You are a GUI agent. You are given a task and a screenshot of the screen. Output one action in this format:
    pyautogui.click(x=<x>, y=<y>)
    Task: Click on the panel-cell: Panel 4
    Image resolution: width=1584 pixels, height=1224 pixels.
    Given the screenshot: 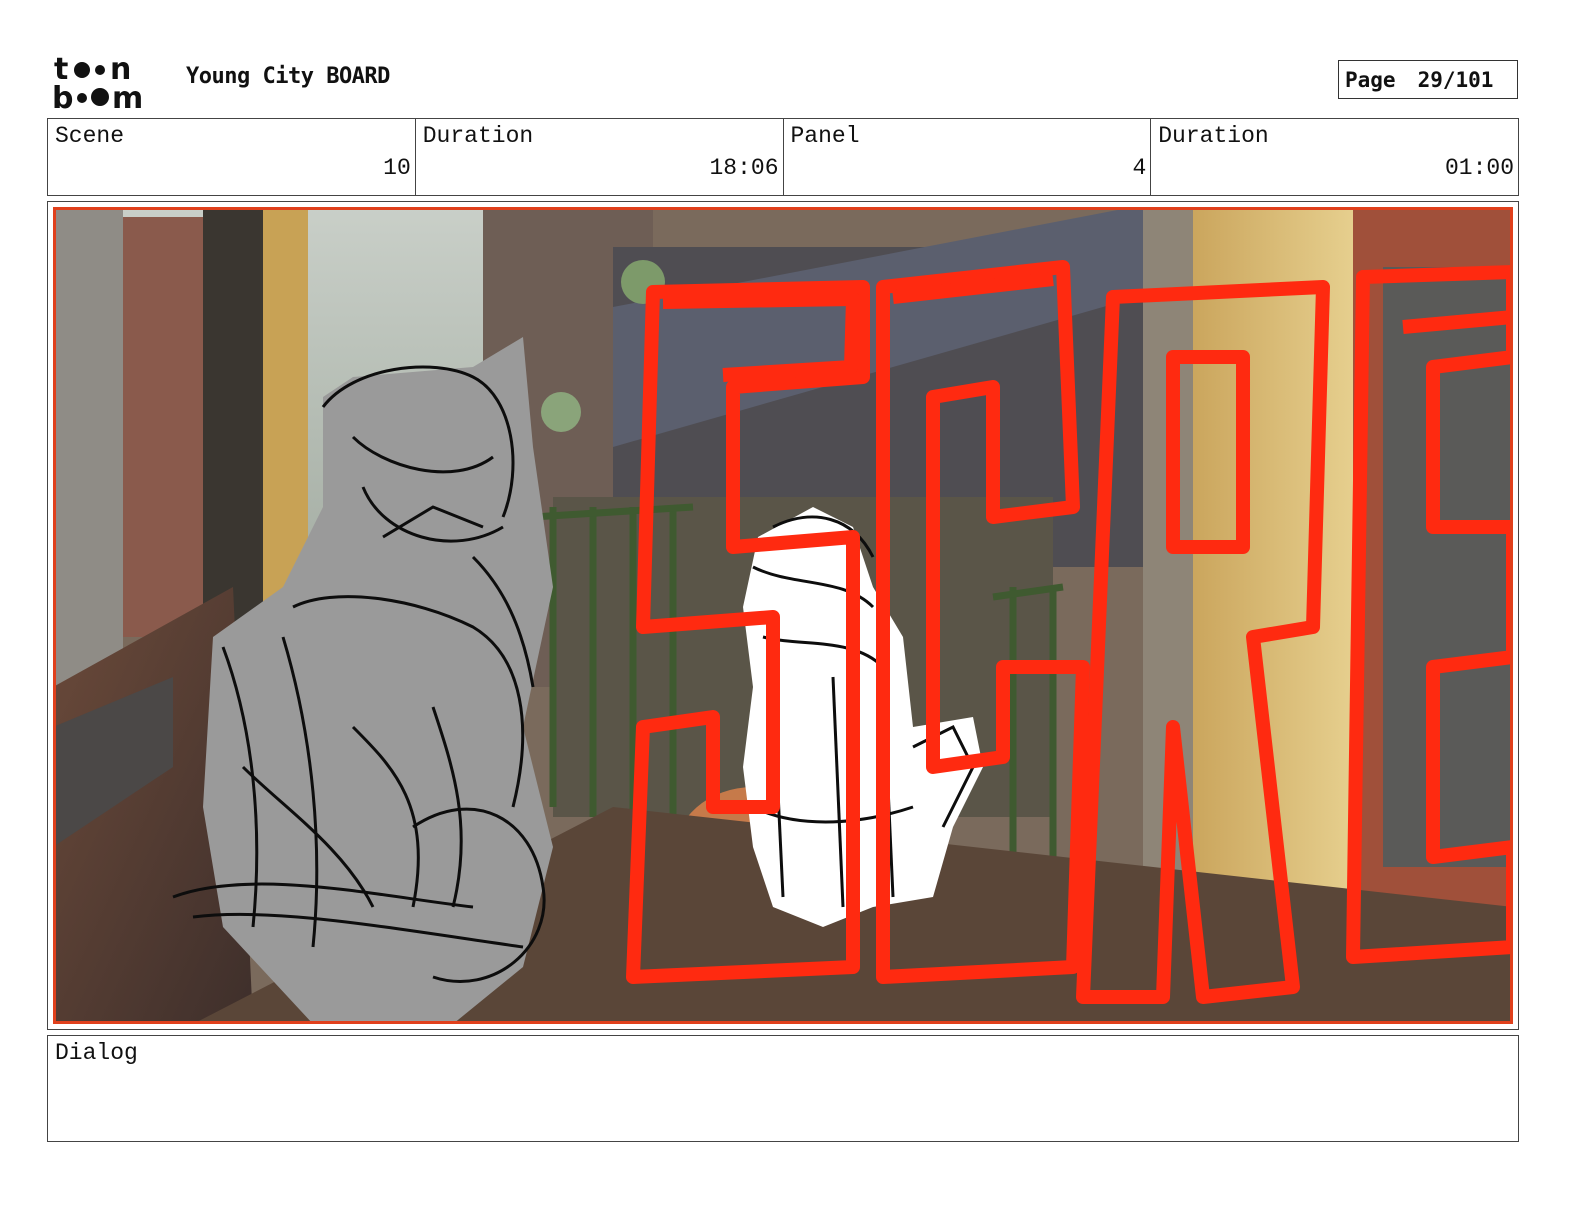 What is the action you would take?
    pyautogui.click(x=968, y=157)
    